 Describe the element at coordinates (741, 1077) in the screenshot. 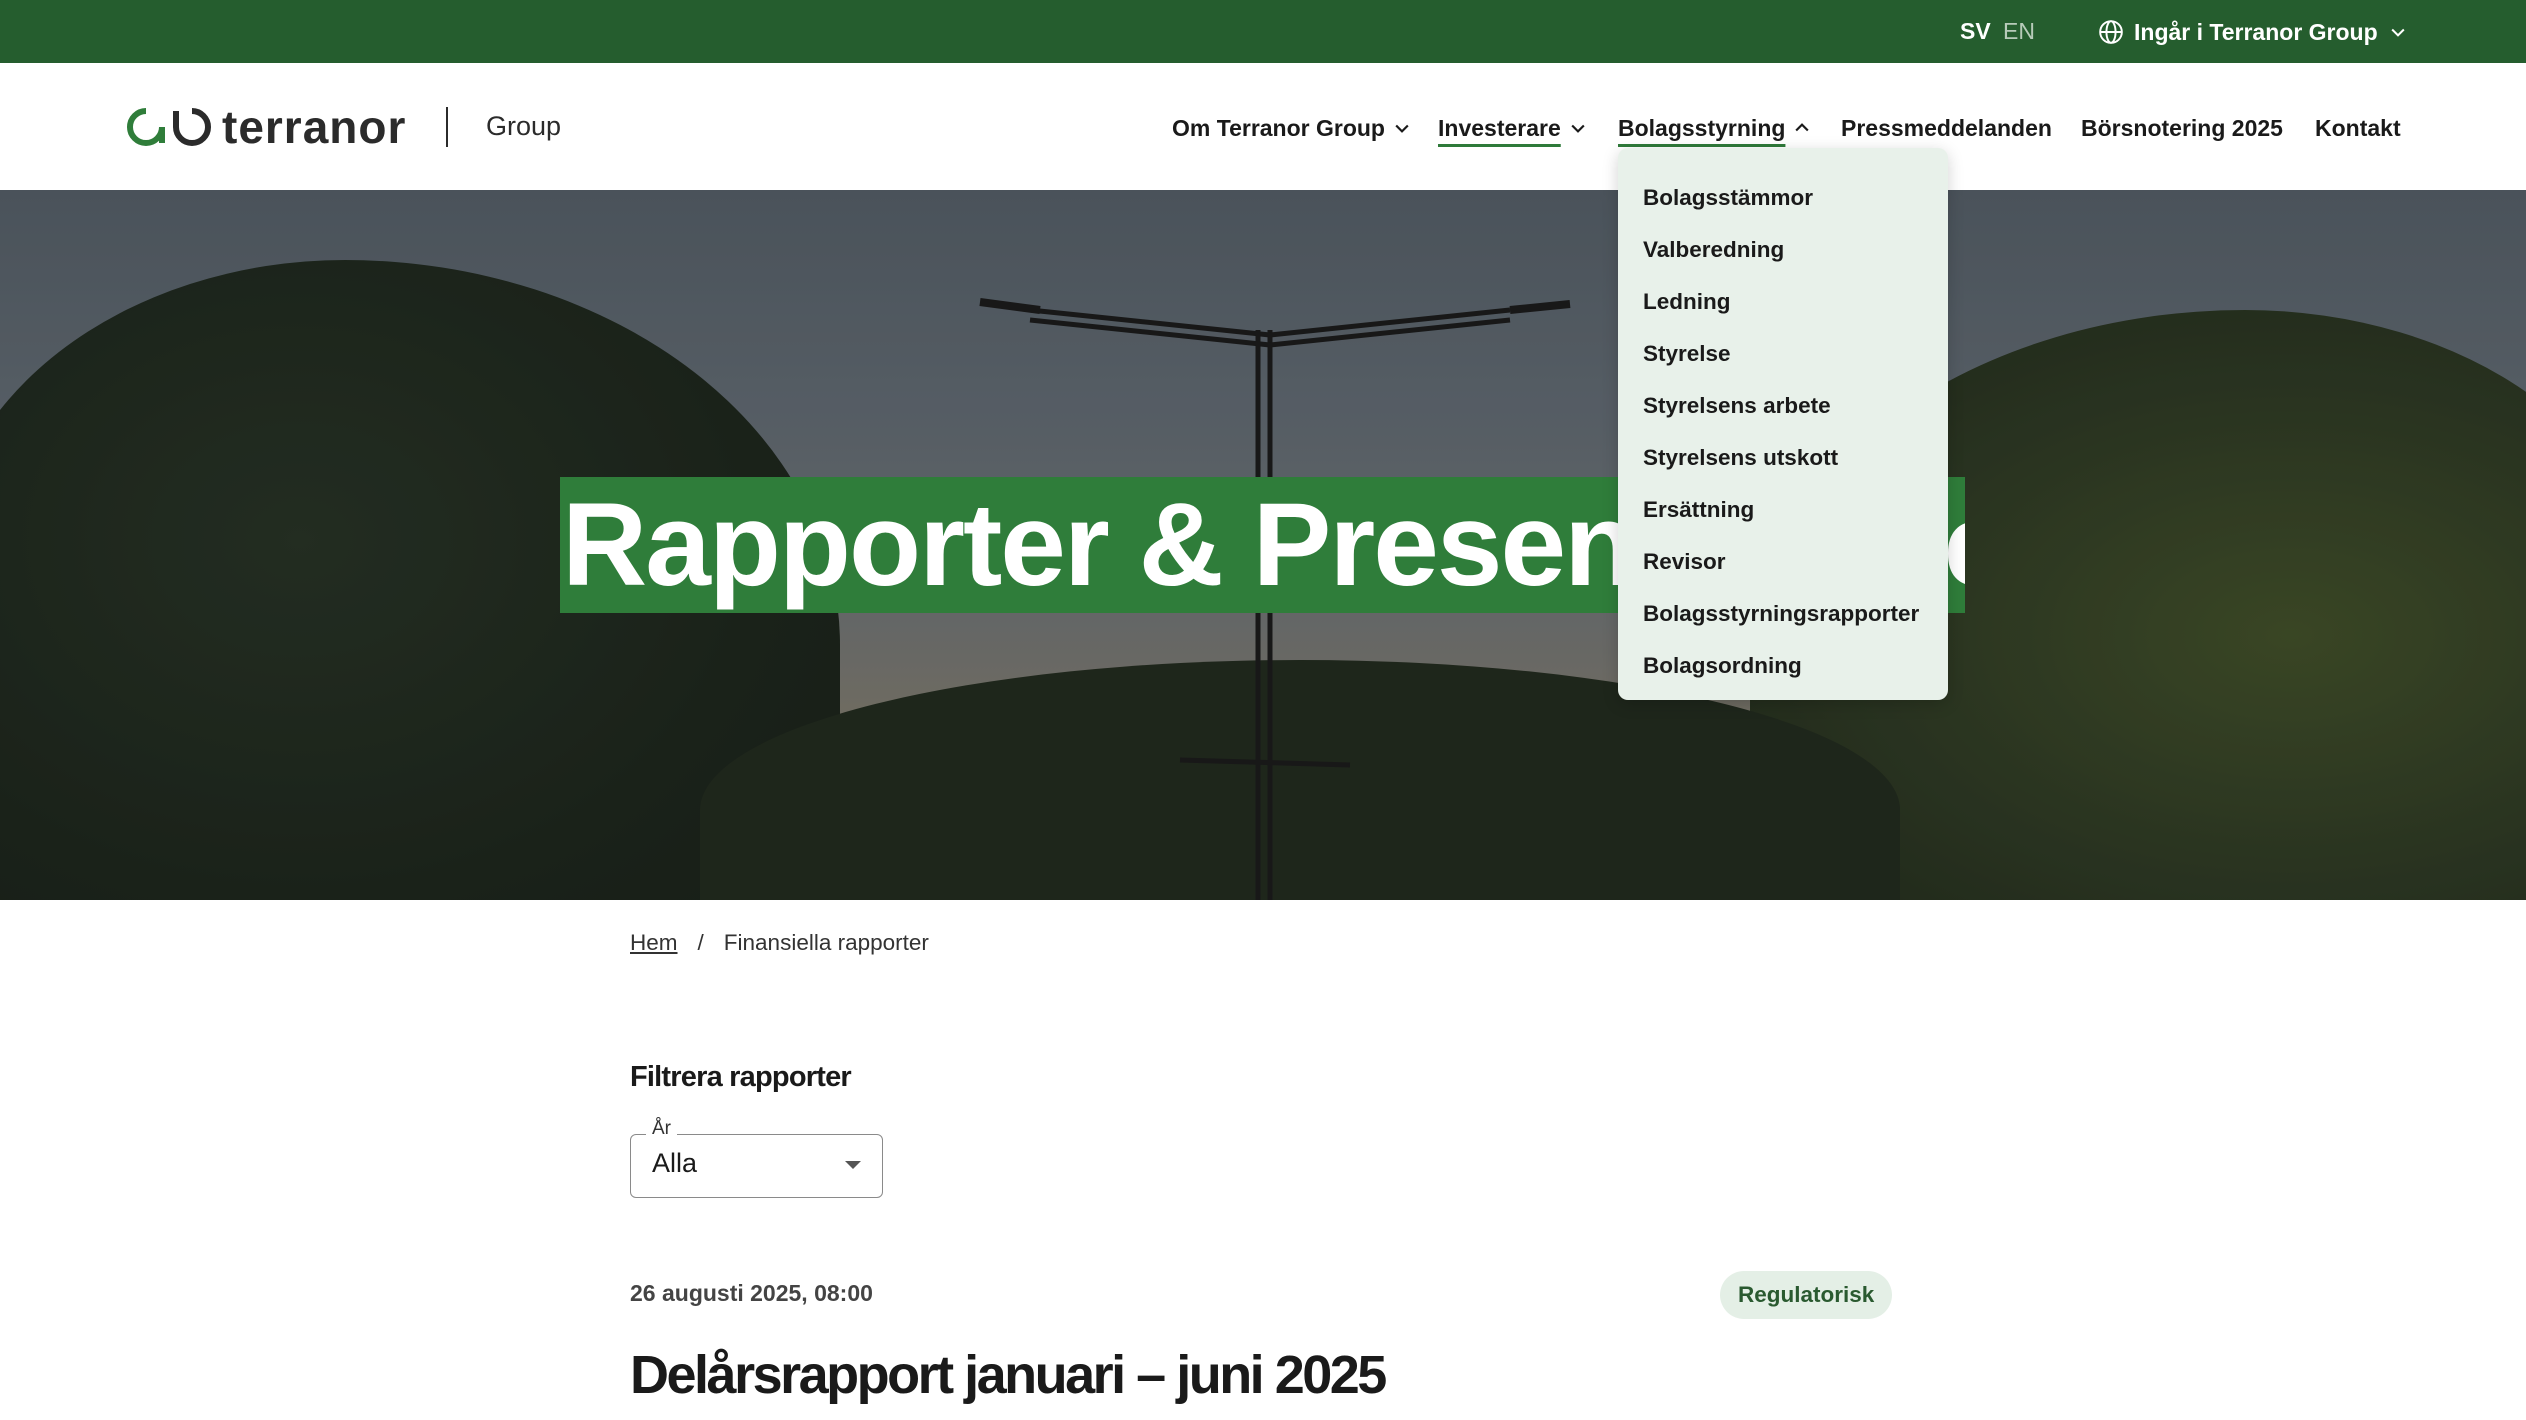

I see `filter-title: Filtrera rapporter` at that location.